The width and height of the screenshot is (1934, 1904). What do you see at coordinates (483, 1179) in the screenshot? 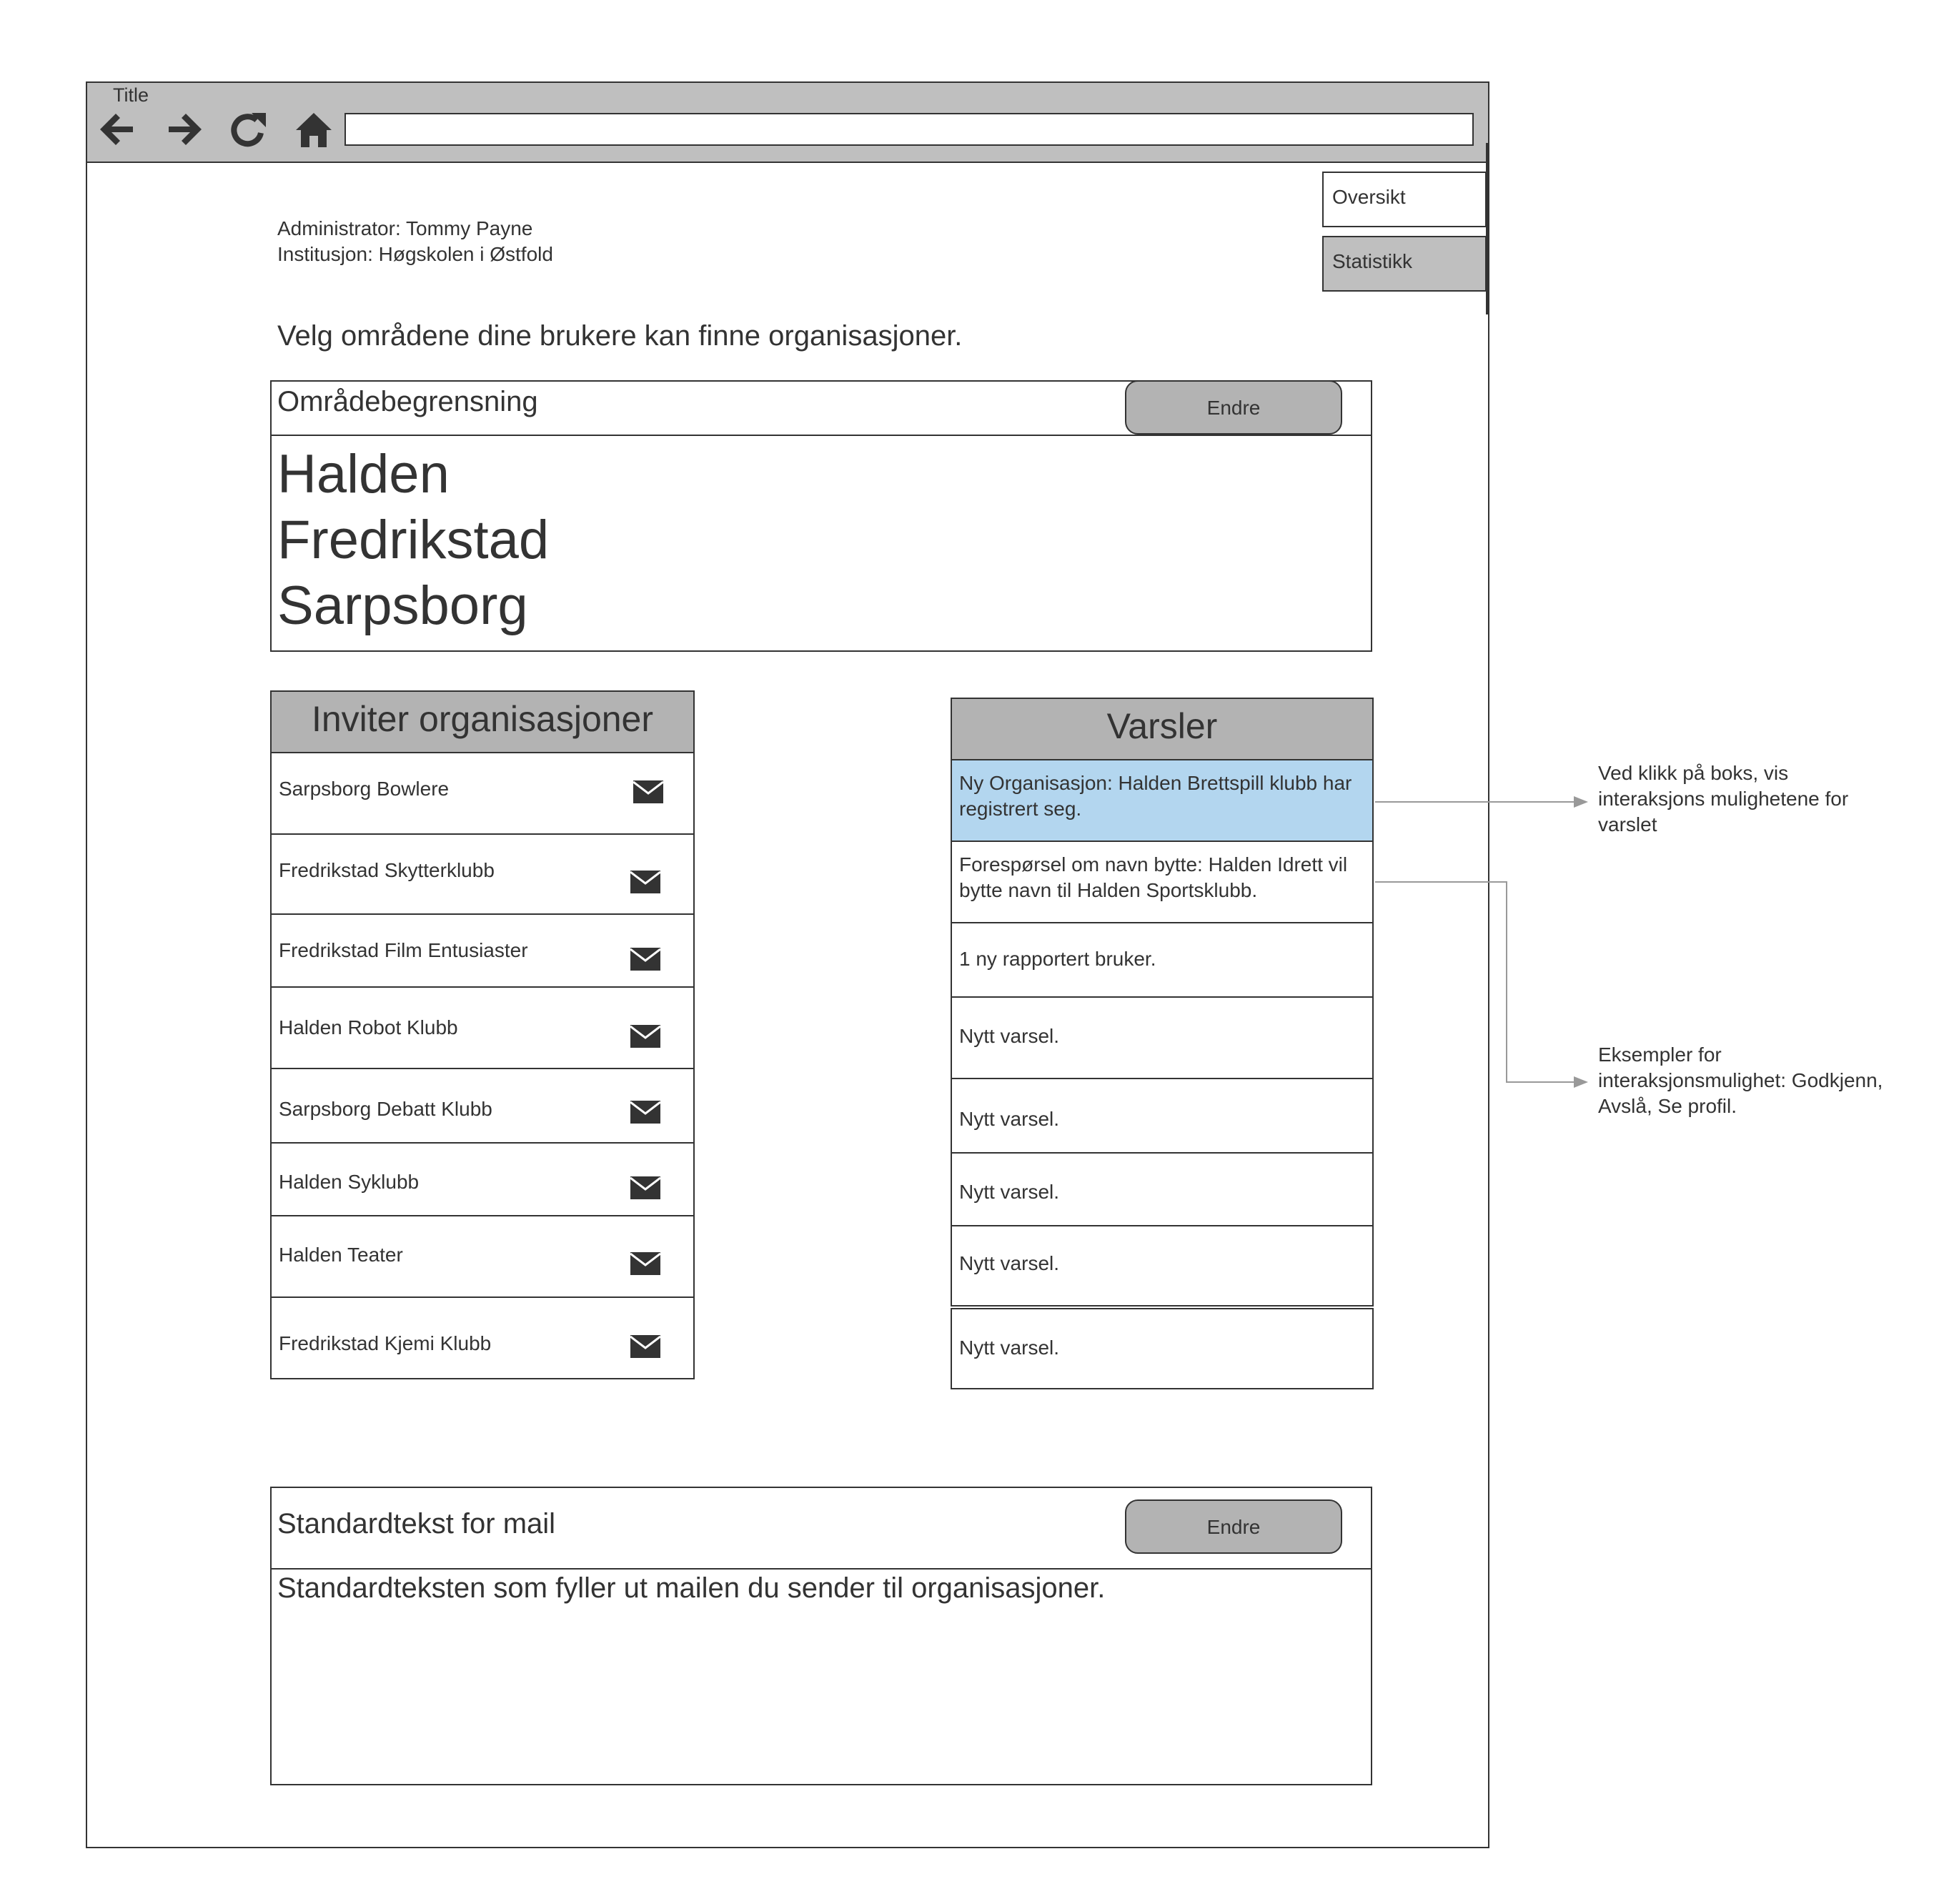
I see `invite-row: Halden Syklubb` at bounding box center [483, 1179].